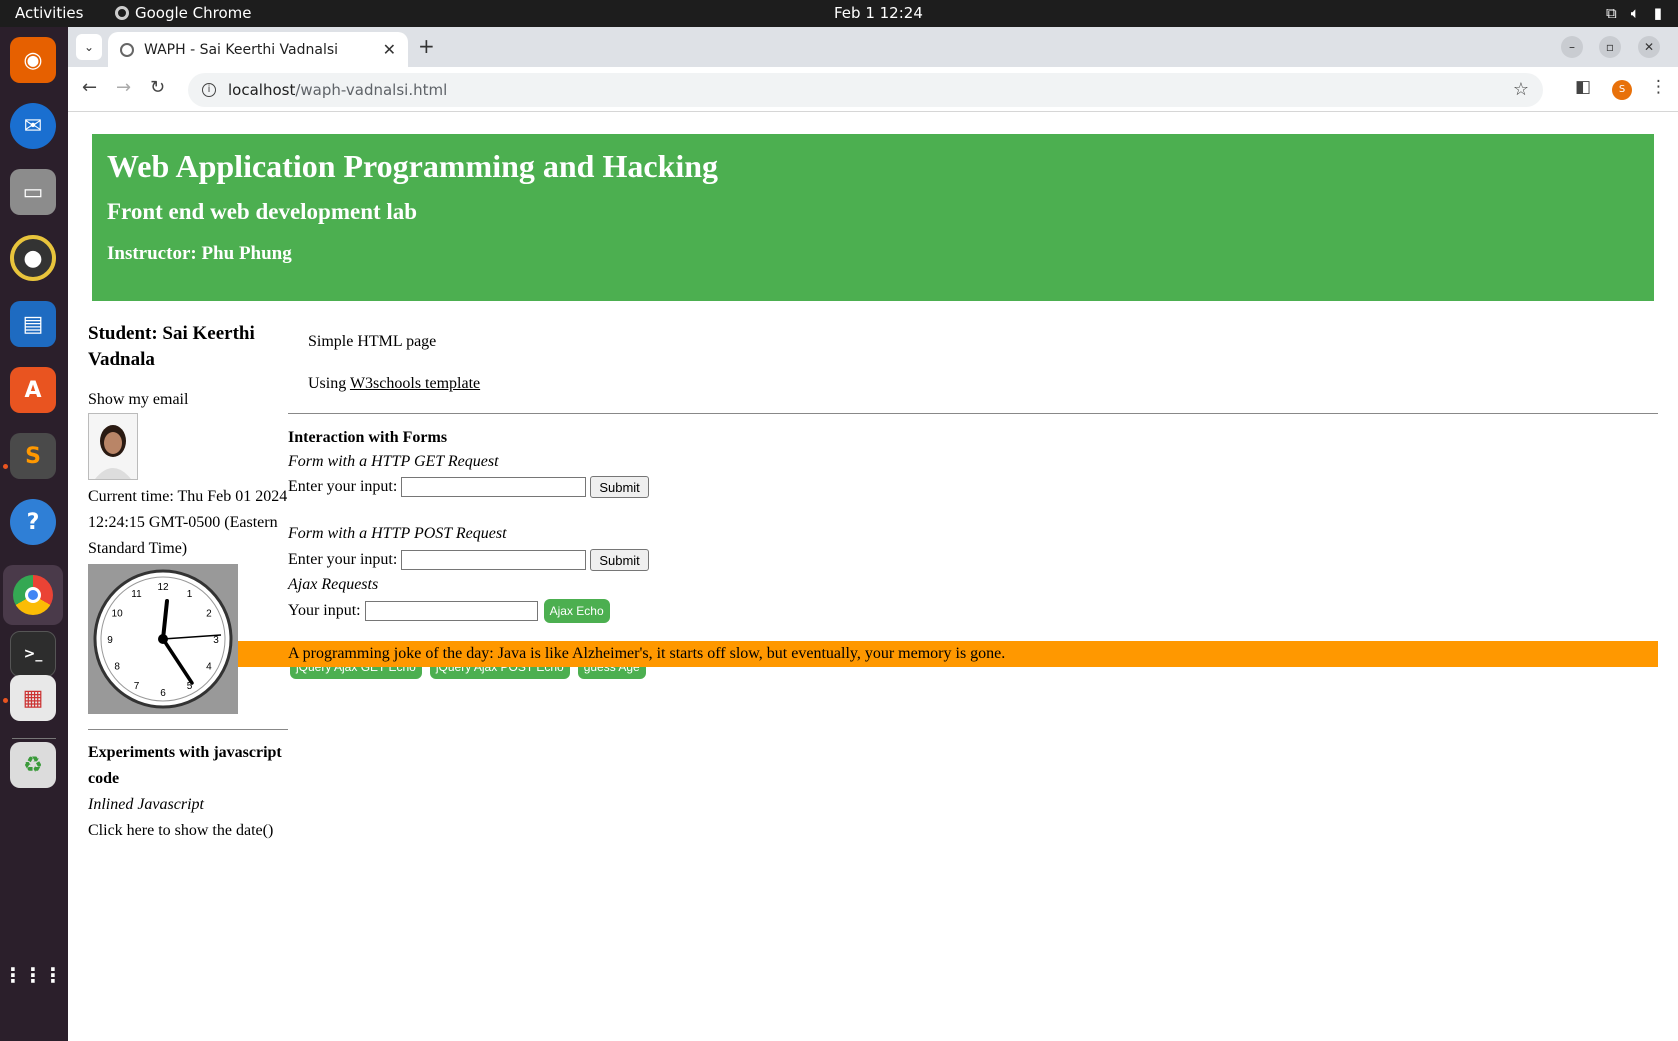  Describe the element at coordinates (262, 211) in the screenshot. I see `page-subtitle: Front end web development lab` at that location.